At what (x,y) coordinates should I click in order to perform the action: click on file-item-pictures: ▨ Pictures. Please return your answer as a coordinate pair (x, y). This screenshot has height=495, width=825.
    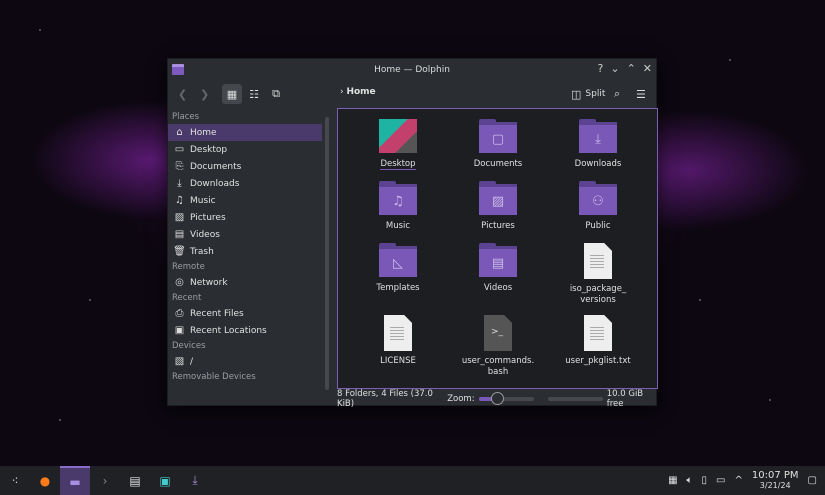
    Looking at the image, I should click on (498, 206).